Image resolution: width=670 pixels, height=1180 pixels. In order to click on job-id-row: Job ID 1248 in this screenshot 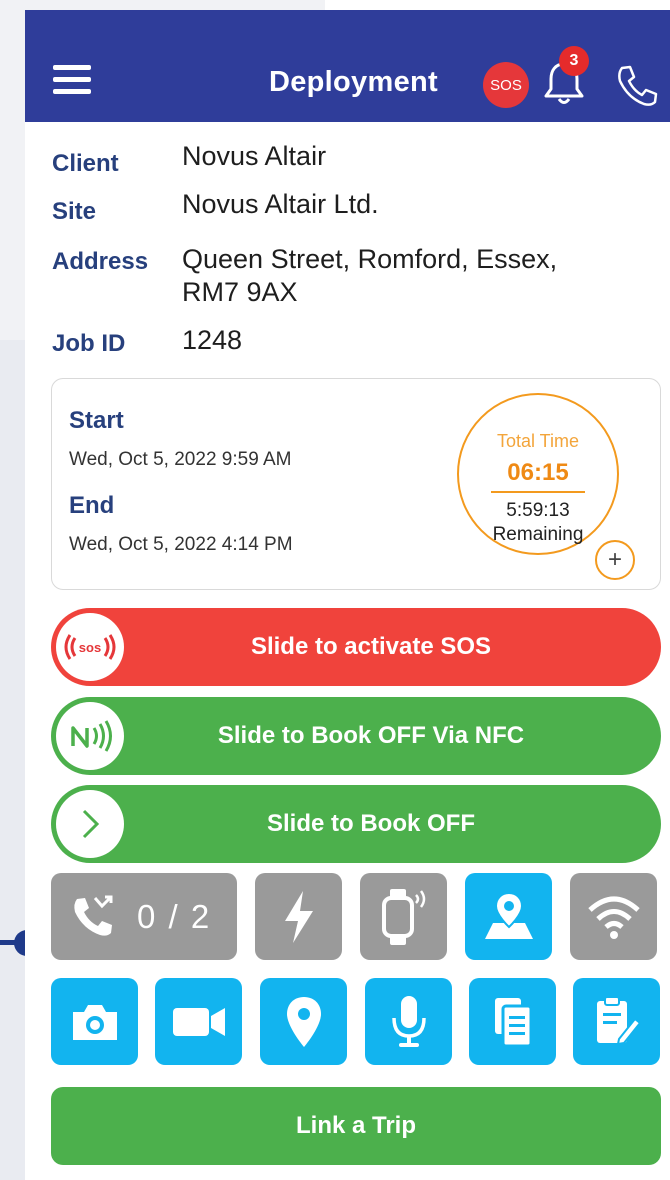, I will do `click(347, 342)`.